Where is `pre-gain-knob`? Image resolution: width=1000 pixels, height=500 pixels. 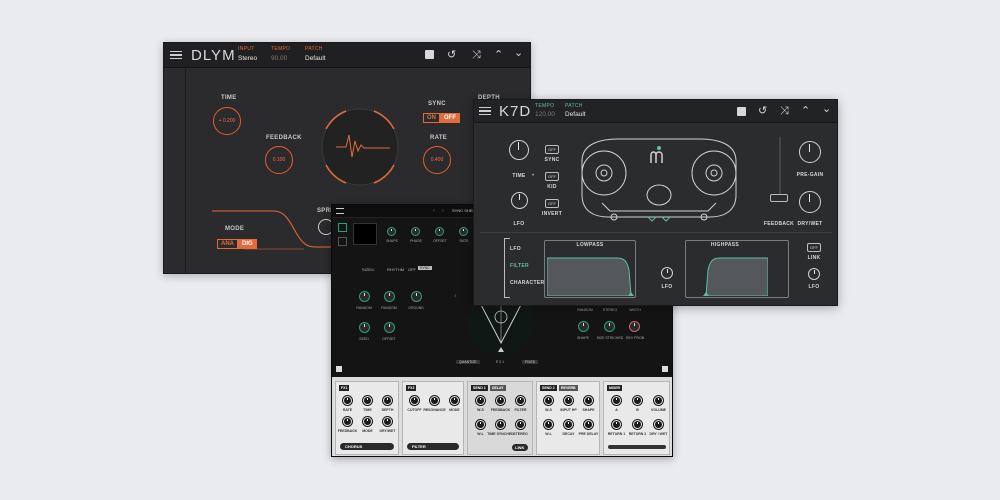 pre-gain-knob is located at coordinates (810, 152).